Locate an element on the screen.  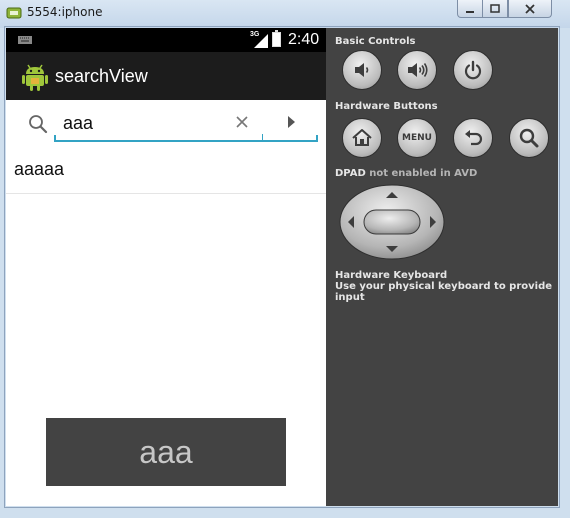
home-icon is located at coordinates (362, 137).